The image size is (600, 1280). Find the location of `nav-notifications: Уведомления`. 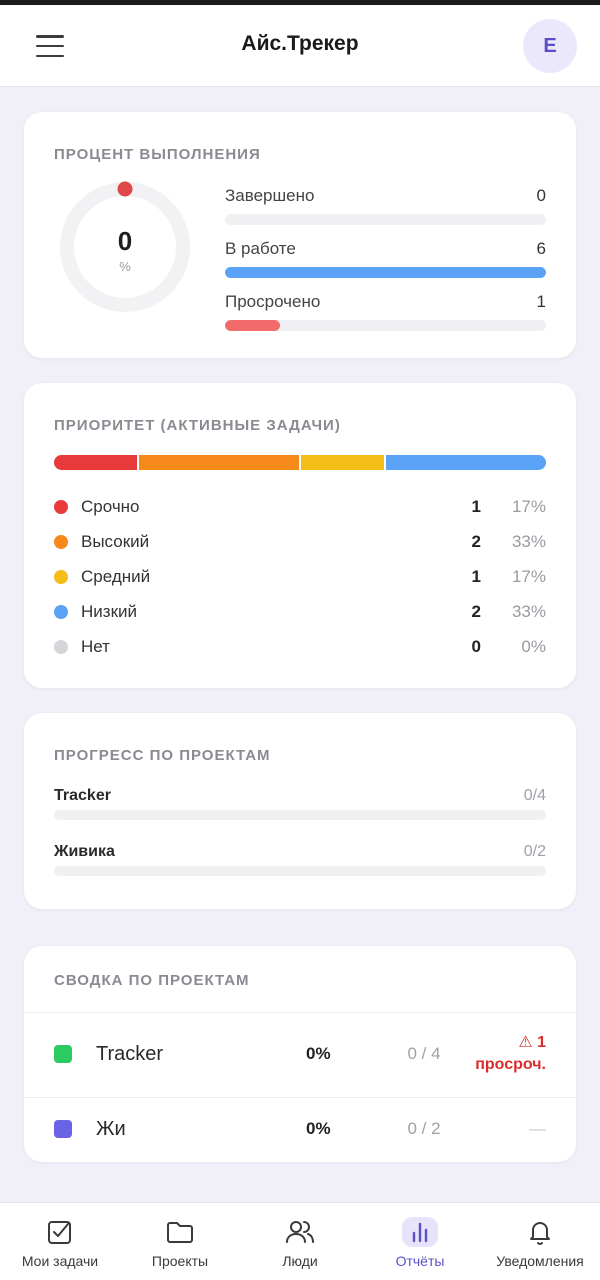

nav-notifications: Уведомления is located at coordinates (540, 1241).